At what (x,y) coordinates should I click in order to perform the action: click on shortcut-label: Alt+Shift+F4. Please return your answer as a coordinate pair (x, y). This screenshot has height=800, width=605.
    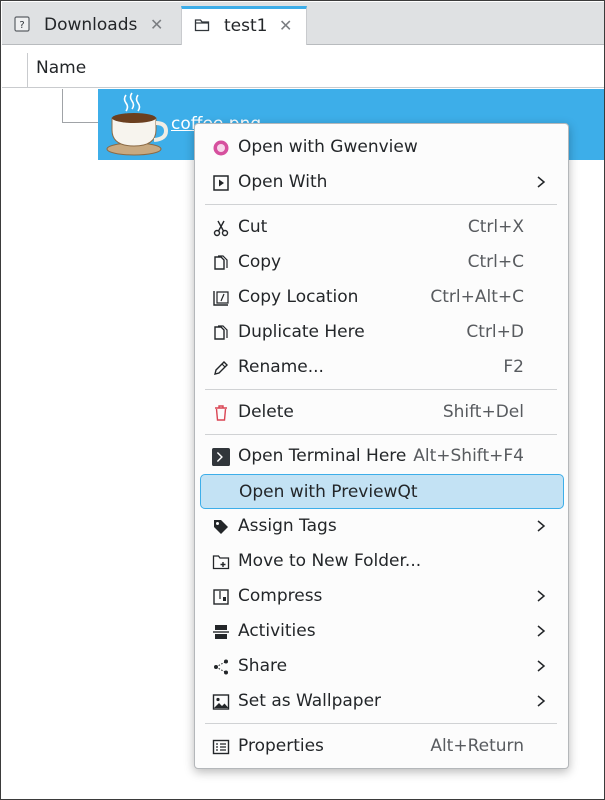
    Looking at the image, I should click on (468, 456).